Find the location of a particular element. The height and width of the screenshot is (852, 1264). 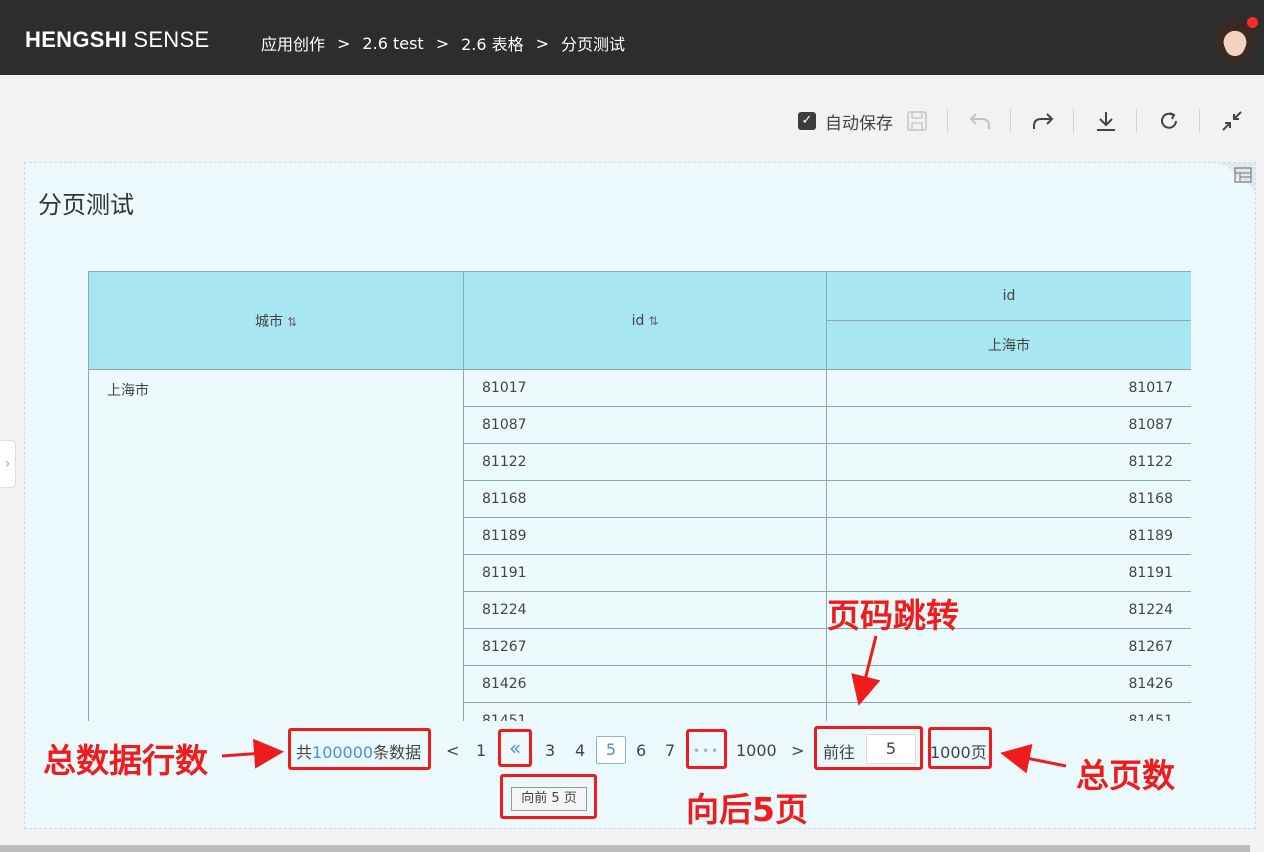

value-cell: 81191 is located at coordinates (1008, 573).